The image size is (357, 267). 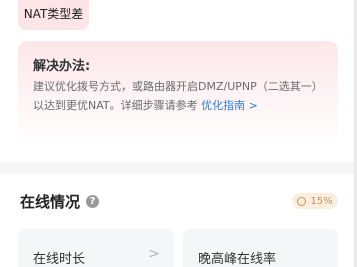 What do you see at coordinates (229, 105) in the screenshot?
I see `optimization-guide-link: 优化指南 >` at bounding box center [229, 105].